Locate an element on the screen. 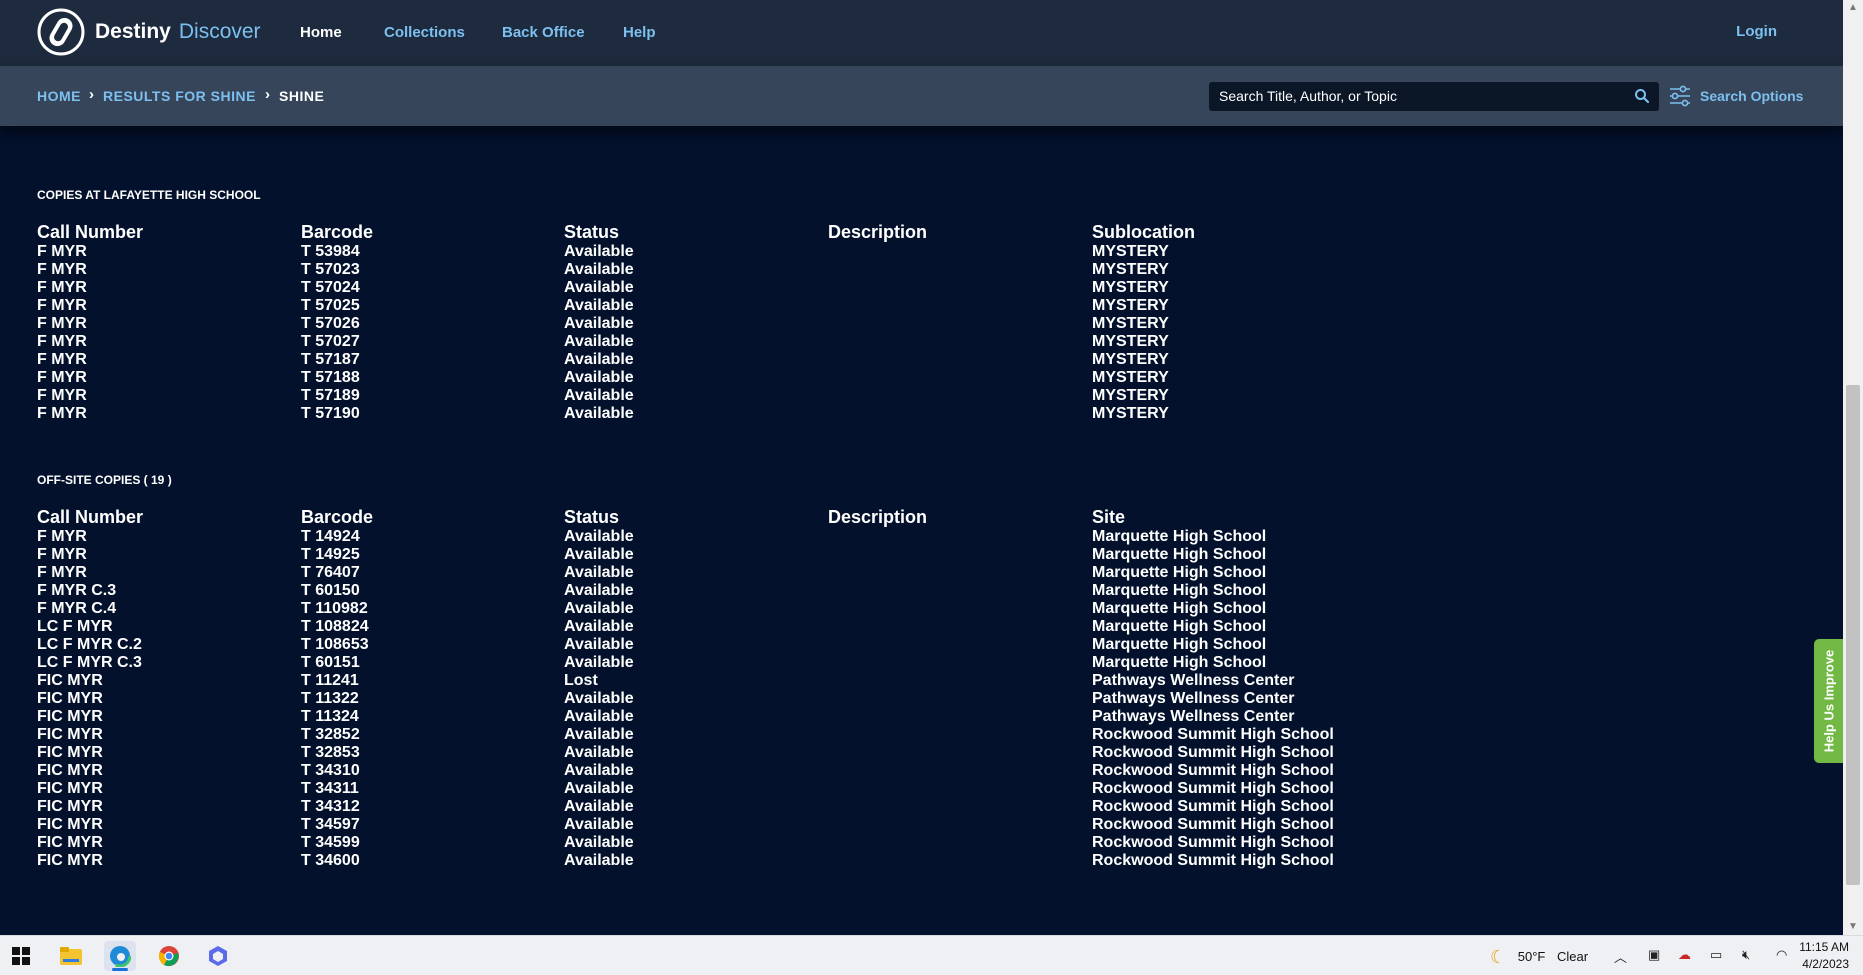 This screenshot has width=1863, height=975. table-cell: T 108824 is located at coordinates (335, 626).